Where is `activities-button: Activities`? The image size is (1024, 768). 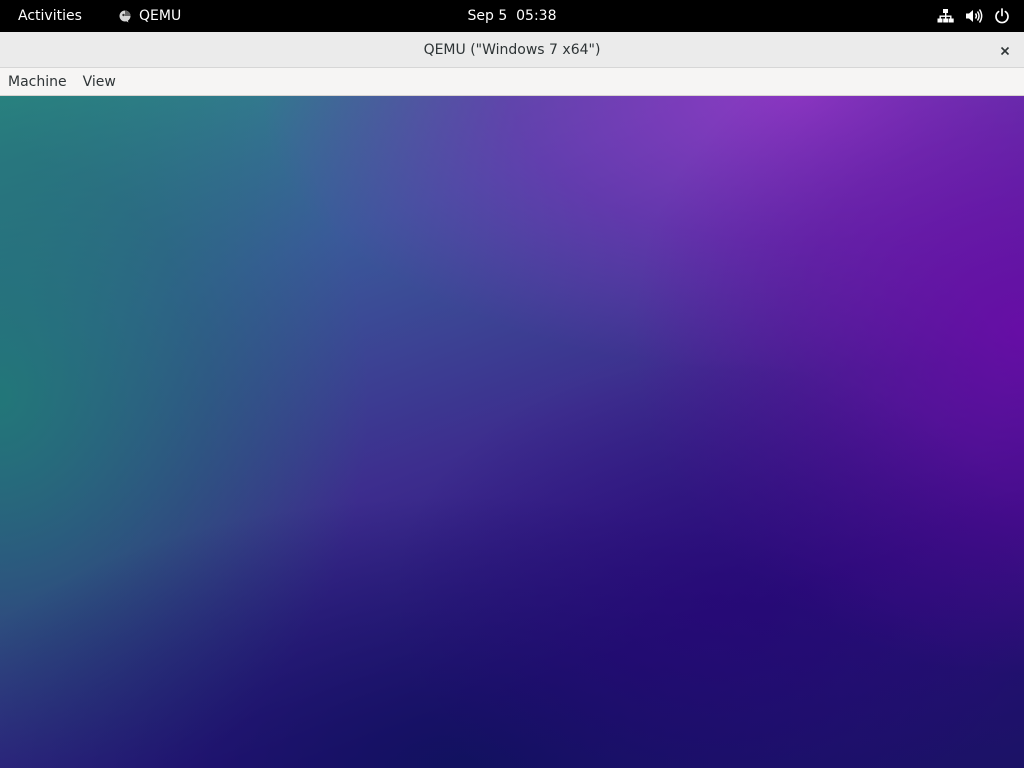 activities-button: Activities is located at coordinates (50, 16).